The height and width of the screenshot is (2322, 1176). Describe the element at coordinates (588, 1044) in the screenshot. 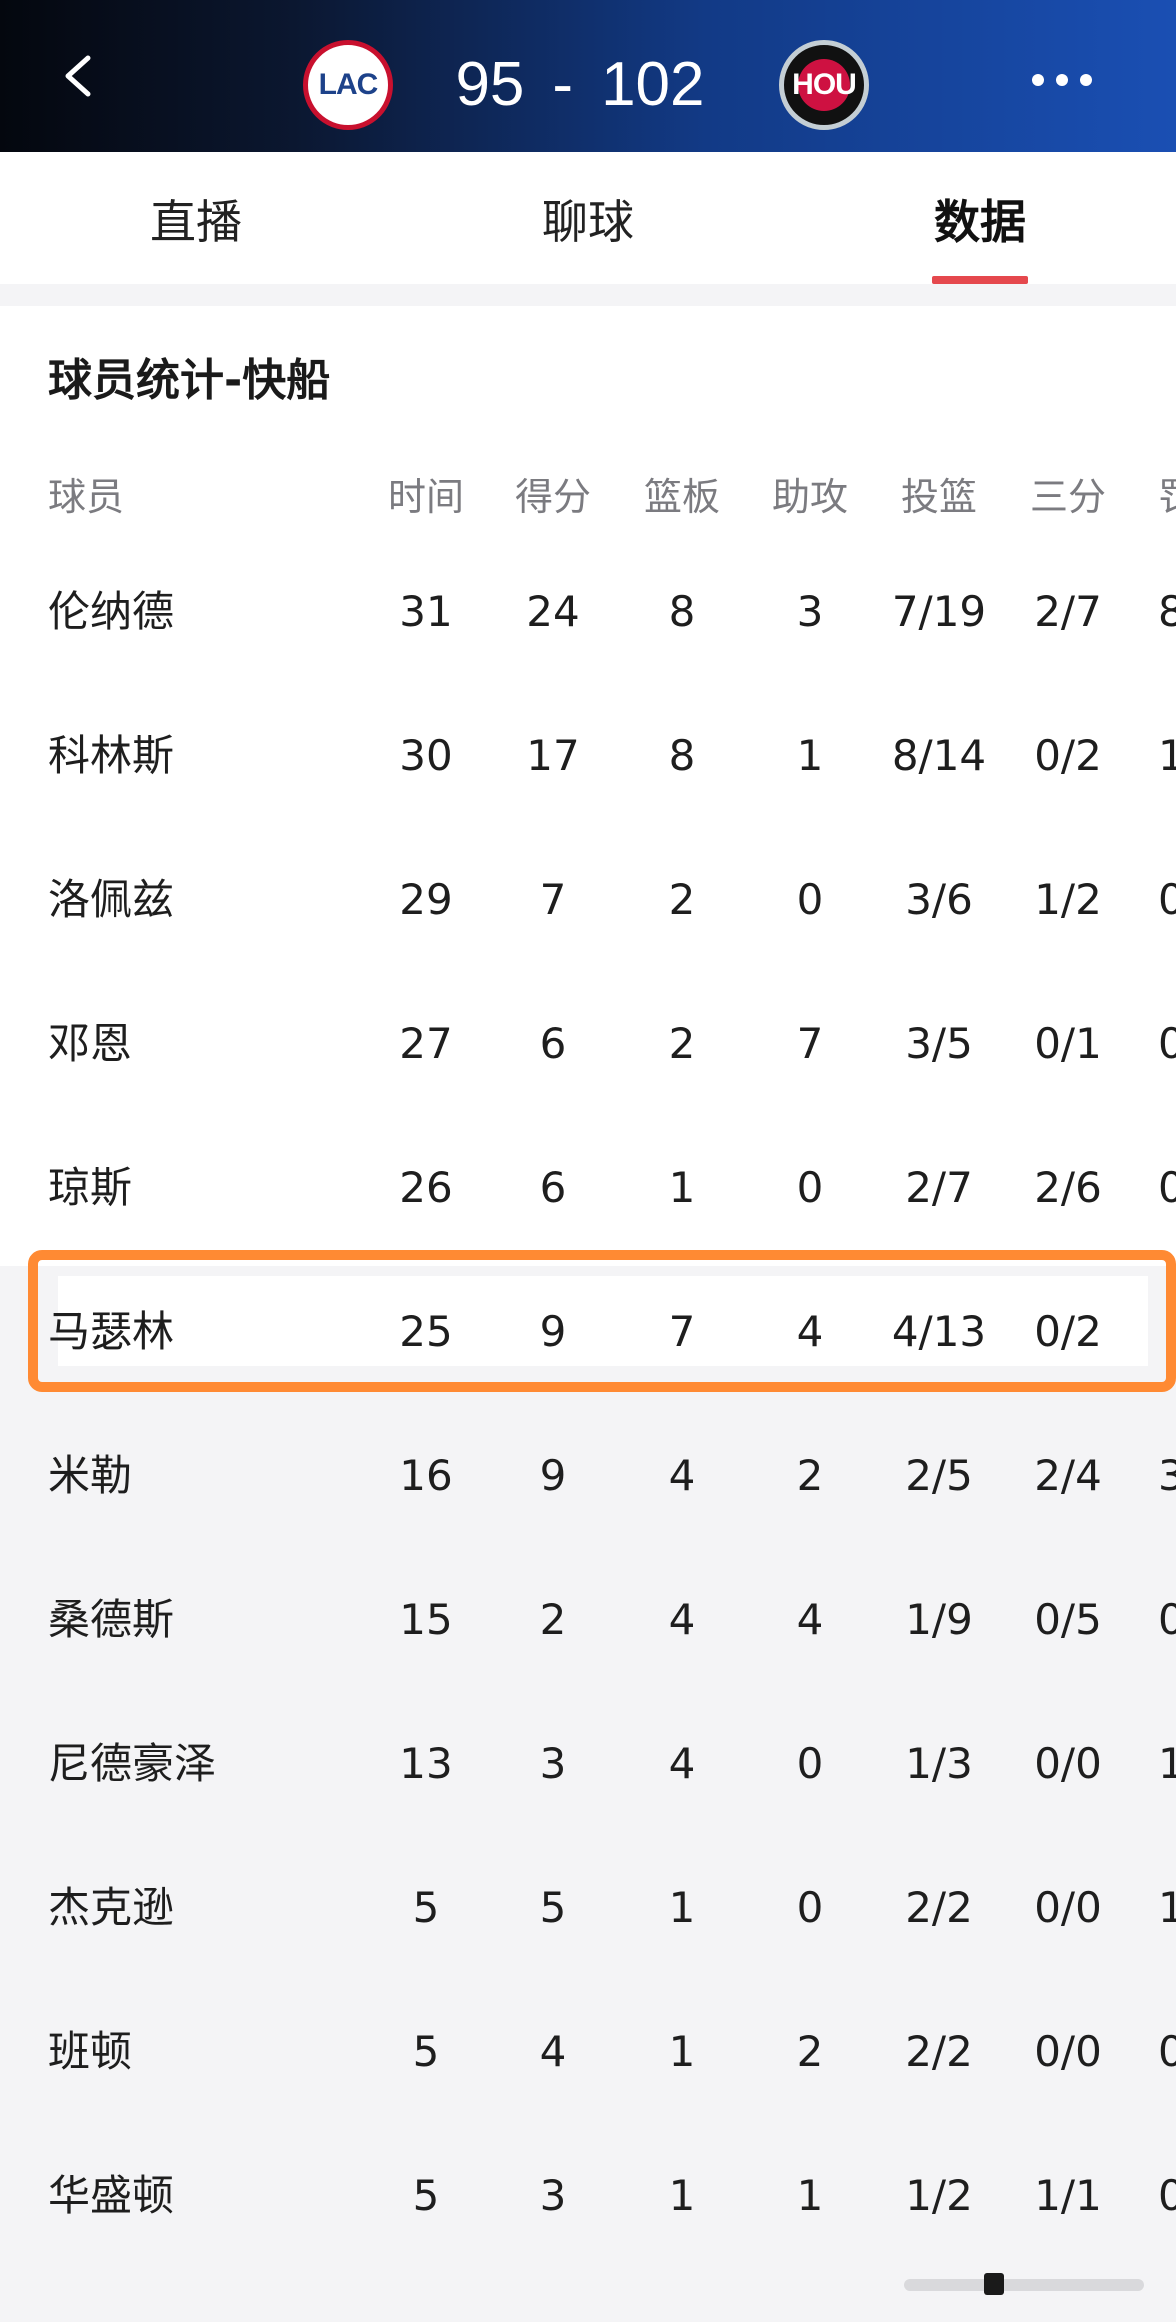

I see `table-row: 邓恩 27 6 2 7 3/5 0/1 0` at that location.